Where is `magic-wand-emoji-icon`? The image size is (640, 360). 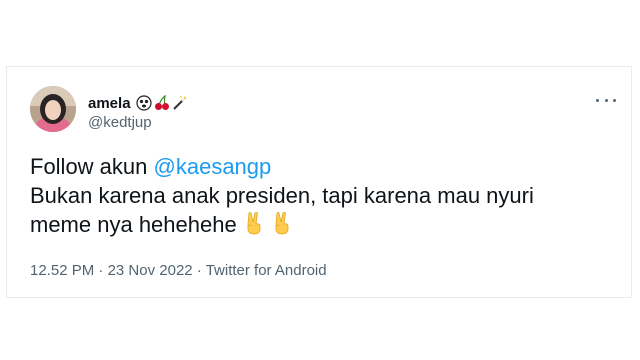 magic-wand-emoji-icon is located at coordinates (180, 103).